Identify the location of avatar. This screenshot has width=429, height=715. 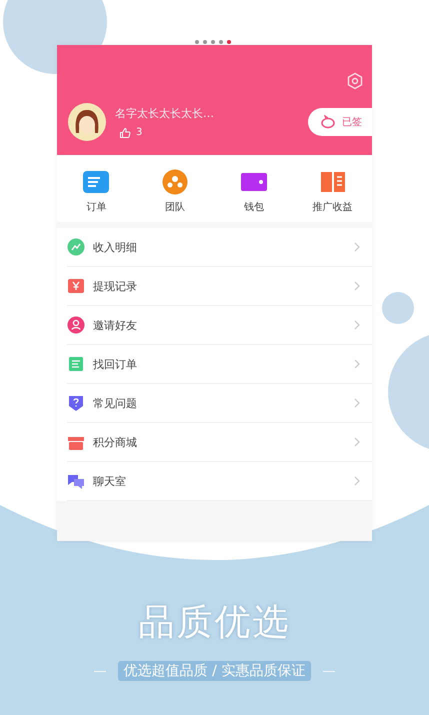
(87, 122).